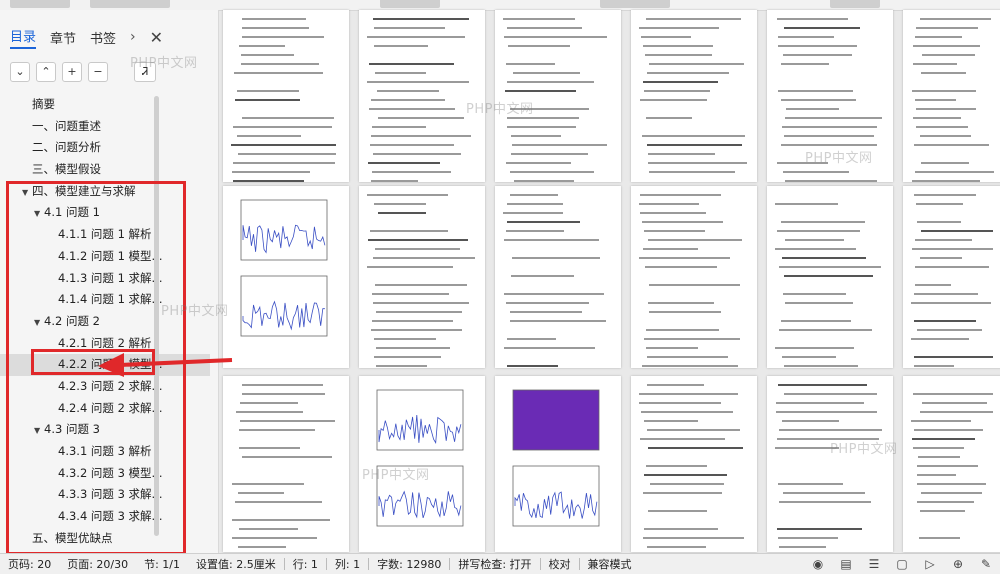 This screenshot has height=574, width=1000. What do you see at coordinates (986, 564) in the screenshot?
I see `edit-icon: ✎` at bounding box center [986, 564].